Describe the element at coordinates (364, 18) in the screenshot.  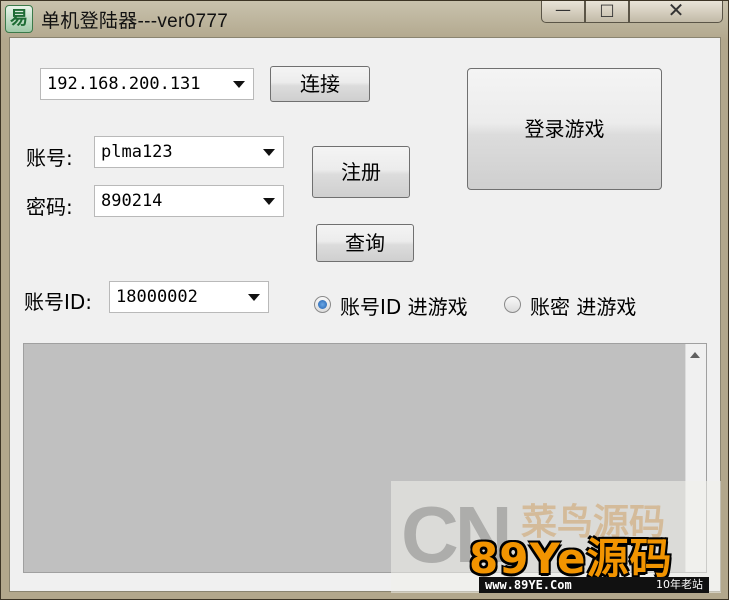
I see `title-bar: 易 单机登陆器---ver0777 — □ ✕` at that location.